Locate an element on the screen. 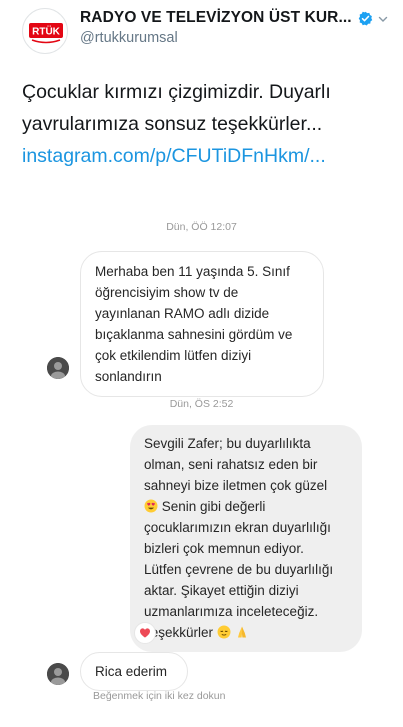 The image size is (403, 727). message-line: bıçaklanma sahnesini gördüm ve is located at coordinates (194, 334).